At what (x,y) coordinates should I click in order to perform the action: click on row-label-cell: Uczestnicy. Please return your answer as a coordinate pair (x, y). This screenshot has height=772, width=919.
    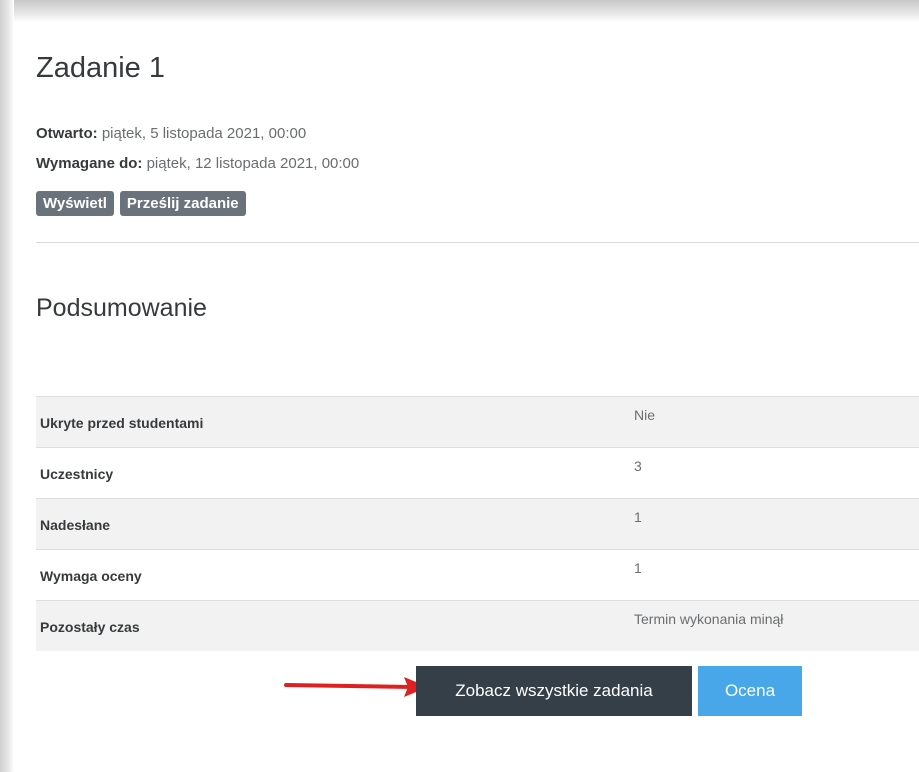
    Looking at the image, I should click on (326, 473).